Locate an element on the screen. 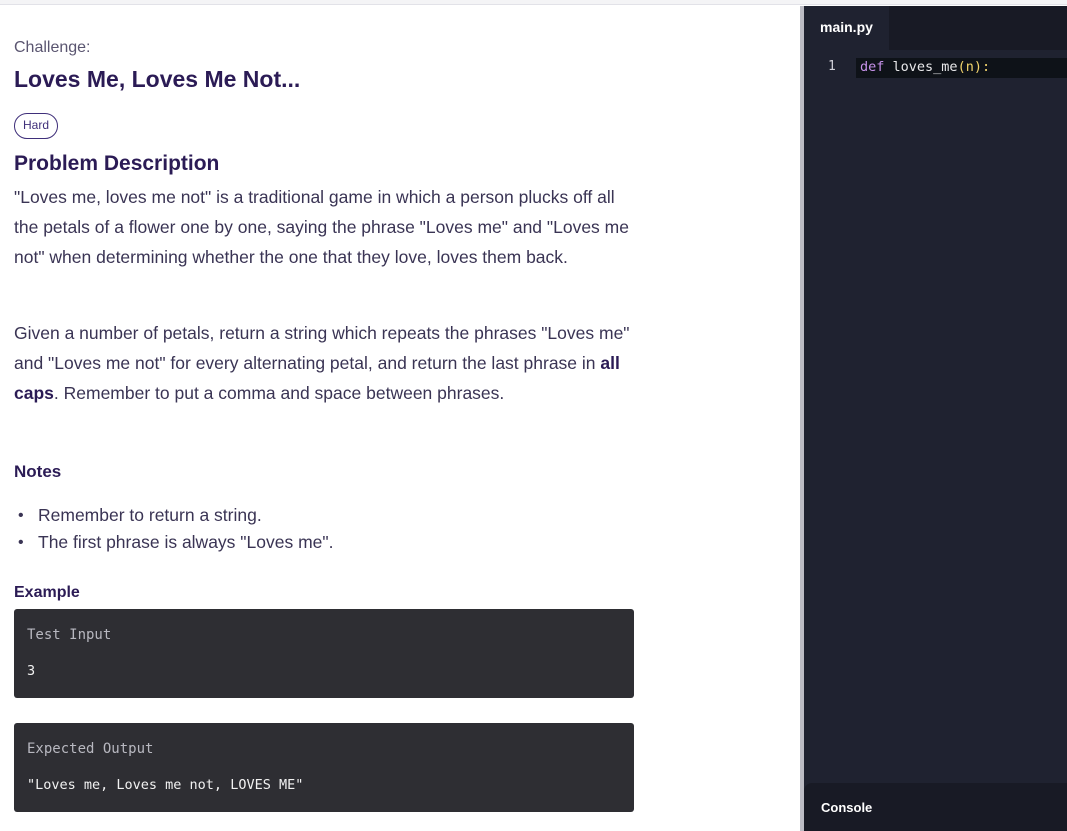 This screenshot has height=831, width=1067. note-text: Remember to return a string. is located at coordinates (150, 515).